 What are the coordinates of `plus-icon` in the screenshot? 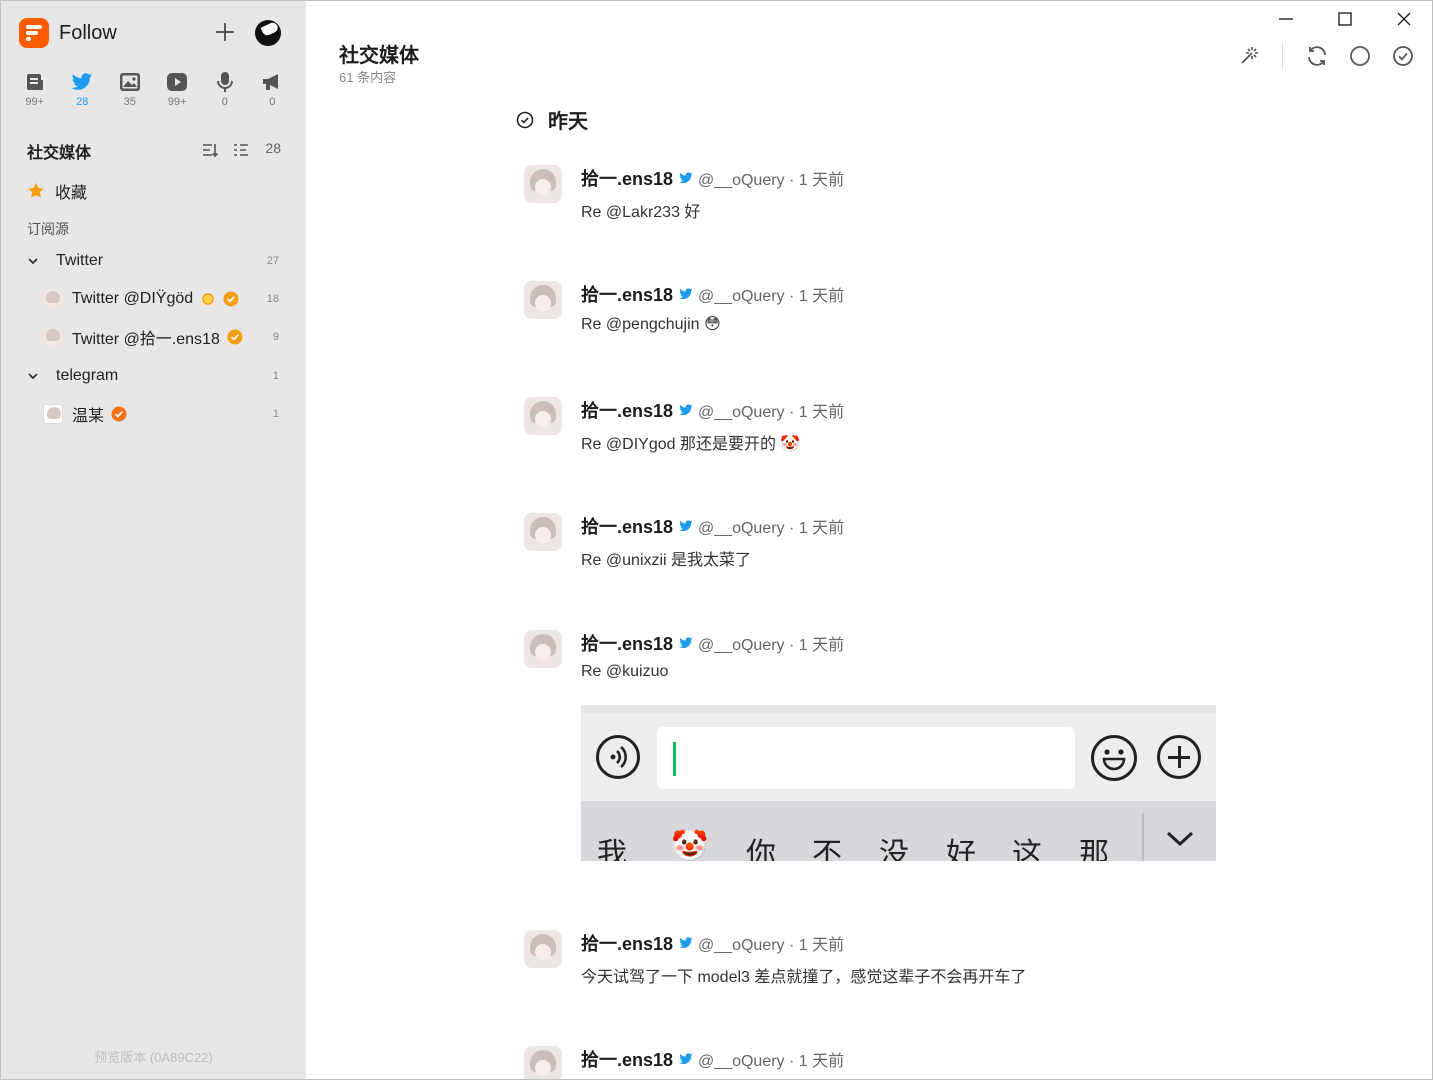 It's located at (1179, 757).